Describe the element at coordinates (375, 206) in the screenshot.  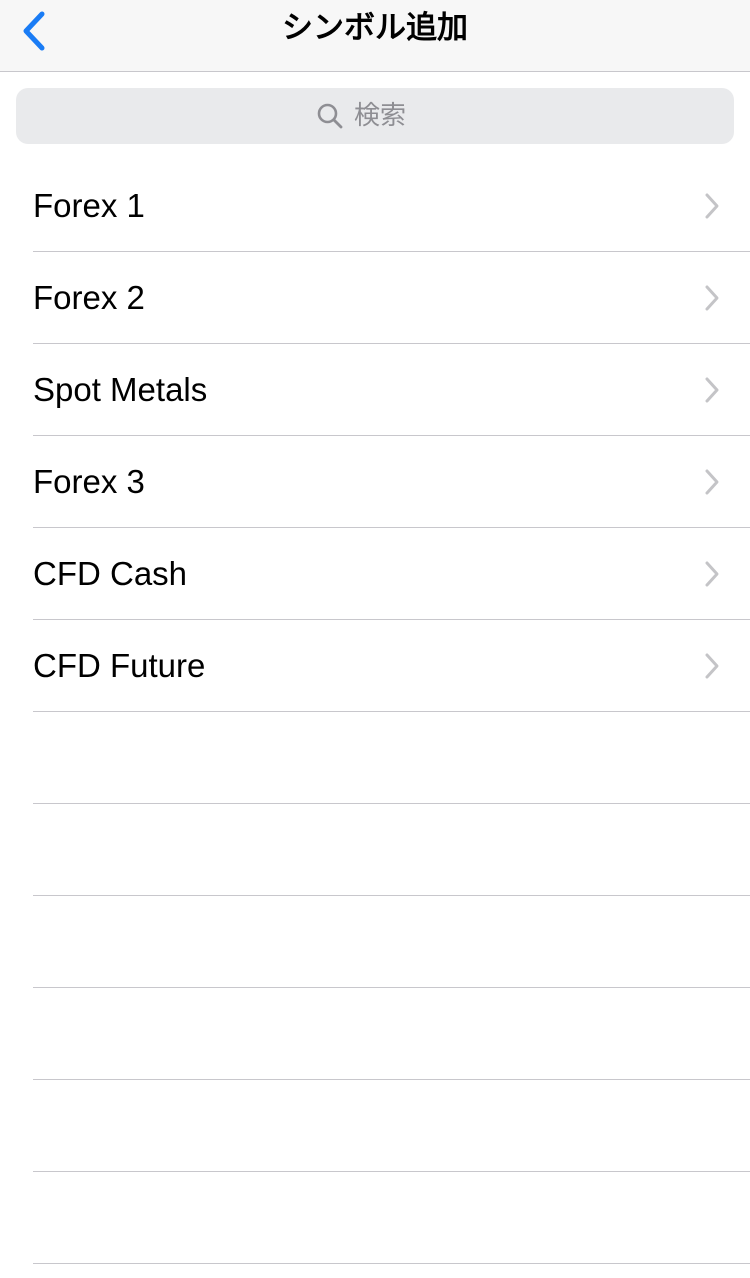
I see `list-item-forex-1: Forex 1` at that location.